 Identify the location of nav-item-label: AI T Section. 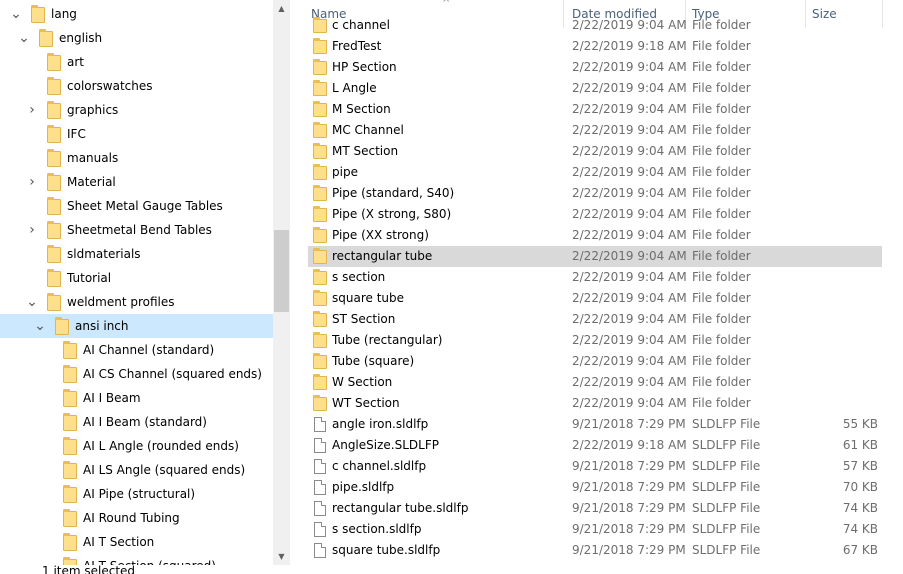
(119, 542).